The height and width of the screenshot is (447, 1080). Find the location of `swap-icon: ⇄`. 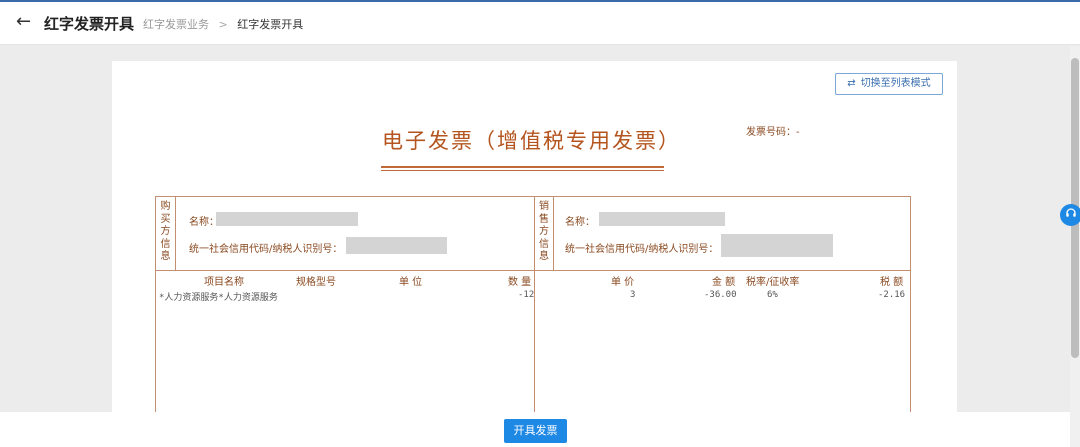

swap-icon: ⇄ is located at coordinates (851, 83).